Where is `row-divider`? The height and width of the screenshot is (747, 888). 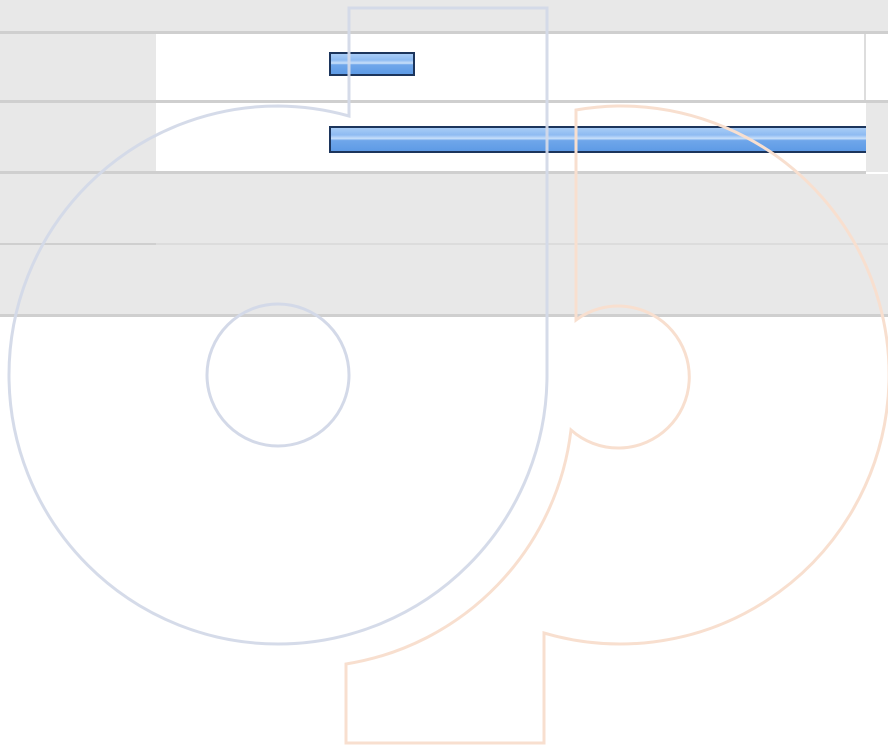 row-divider is located at coordinates (444, 315).